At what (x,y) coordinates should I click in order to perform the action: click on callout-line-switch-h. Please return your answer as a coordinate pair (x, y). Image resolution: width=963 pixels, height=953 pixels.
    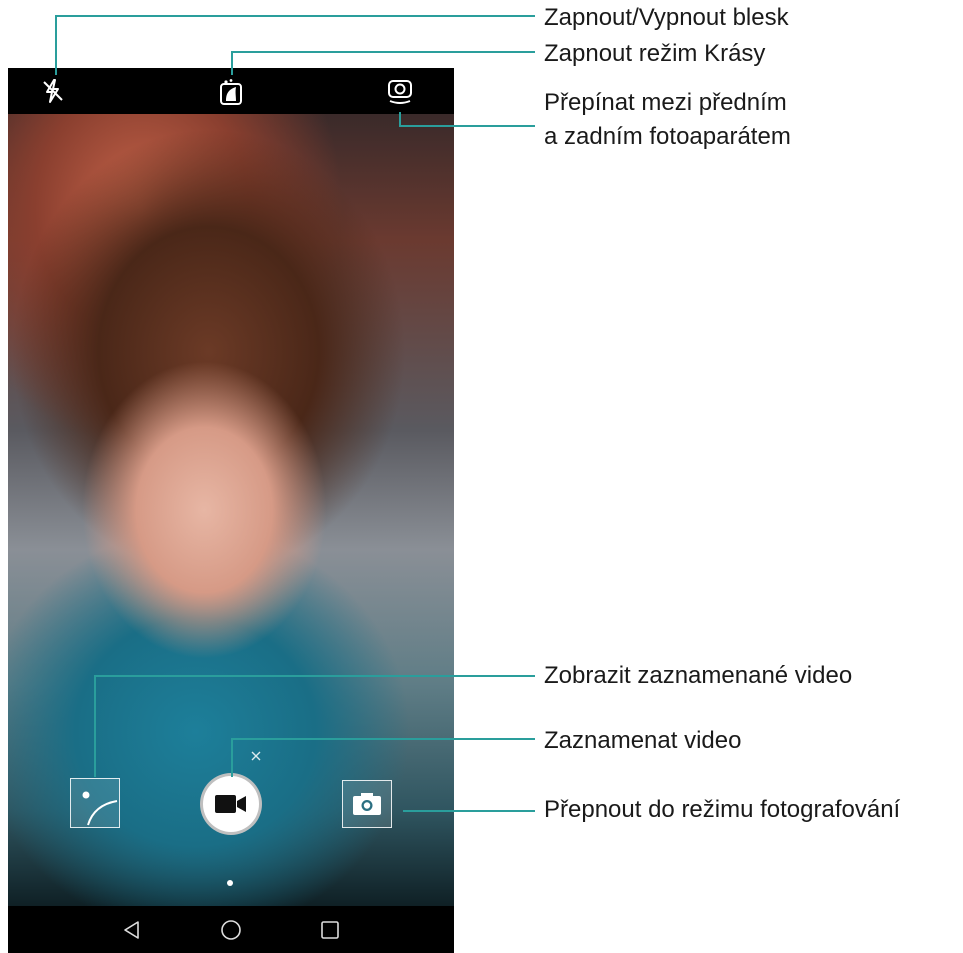
    Looking at the image, I should click on (467, 126).